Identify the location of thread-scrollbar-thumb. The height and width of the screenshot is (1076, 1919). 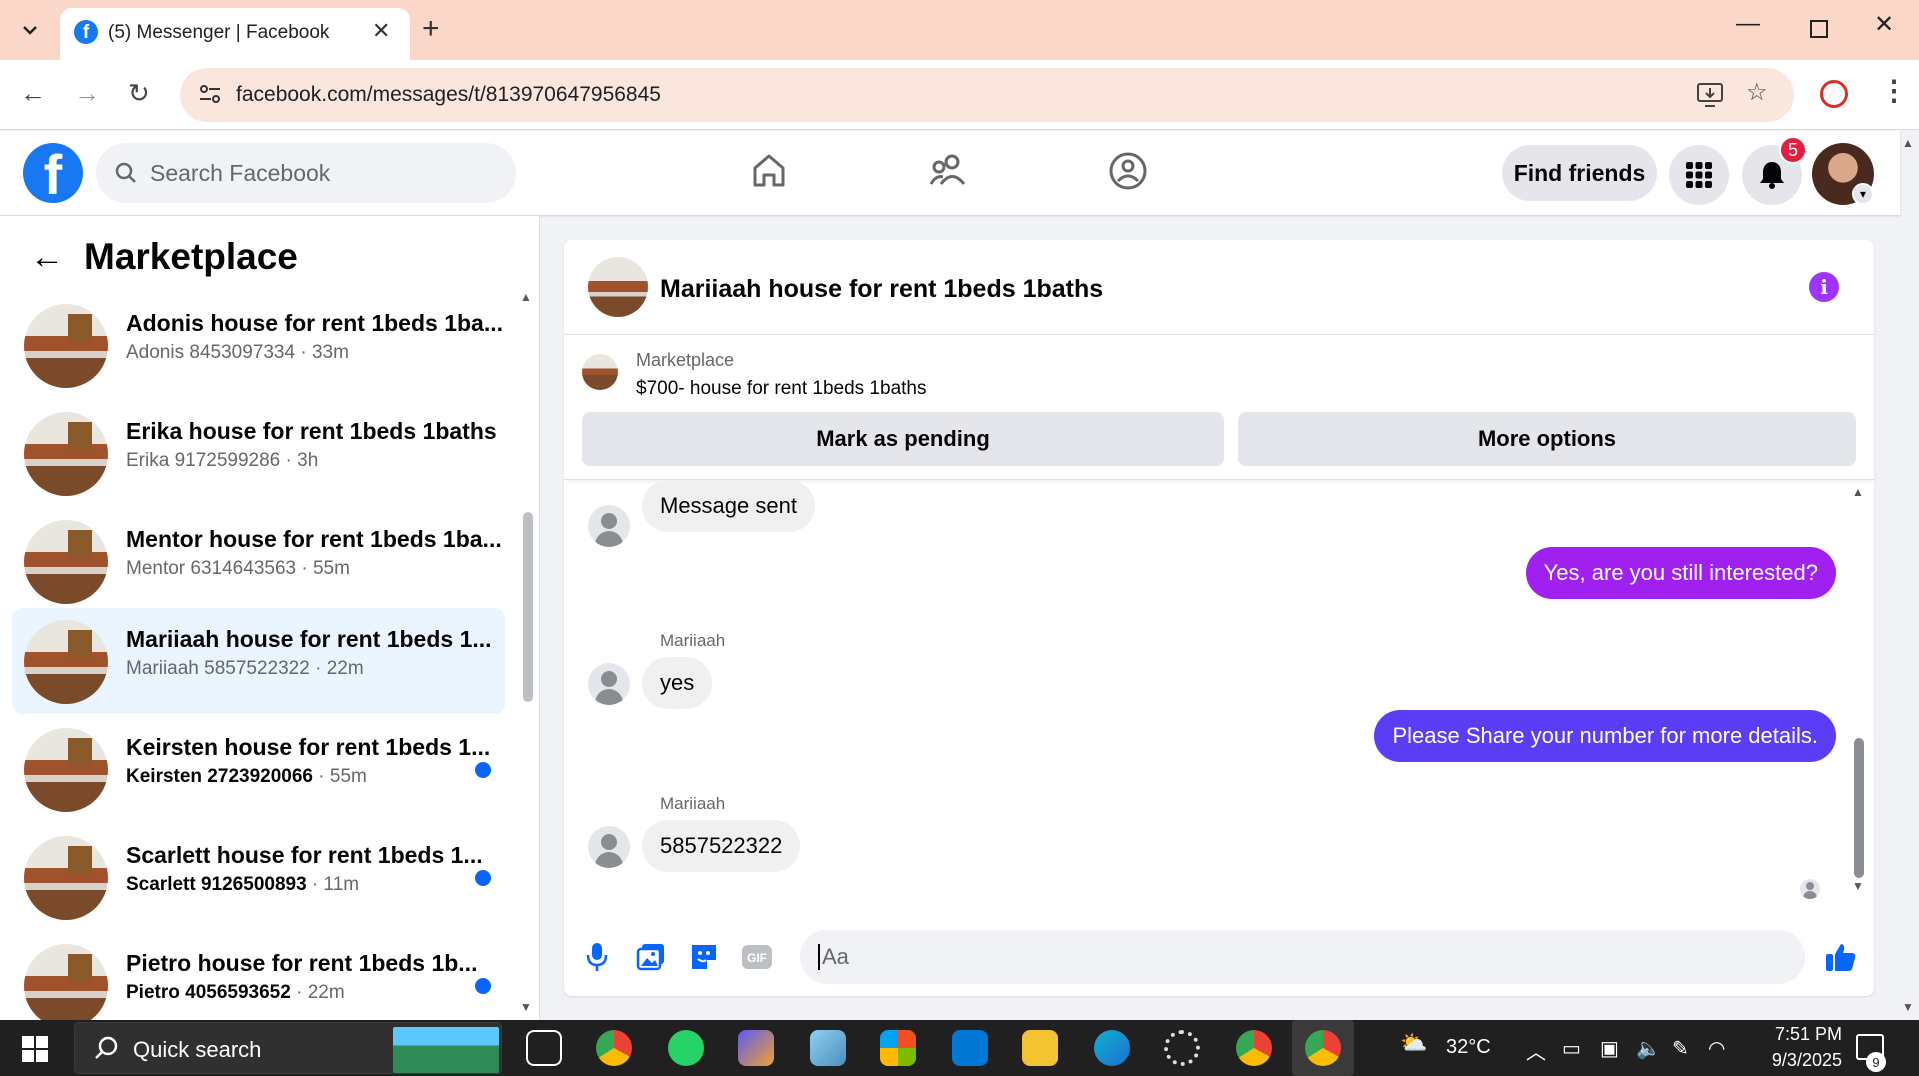
(1859, 808).